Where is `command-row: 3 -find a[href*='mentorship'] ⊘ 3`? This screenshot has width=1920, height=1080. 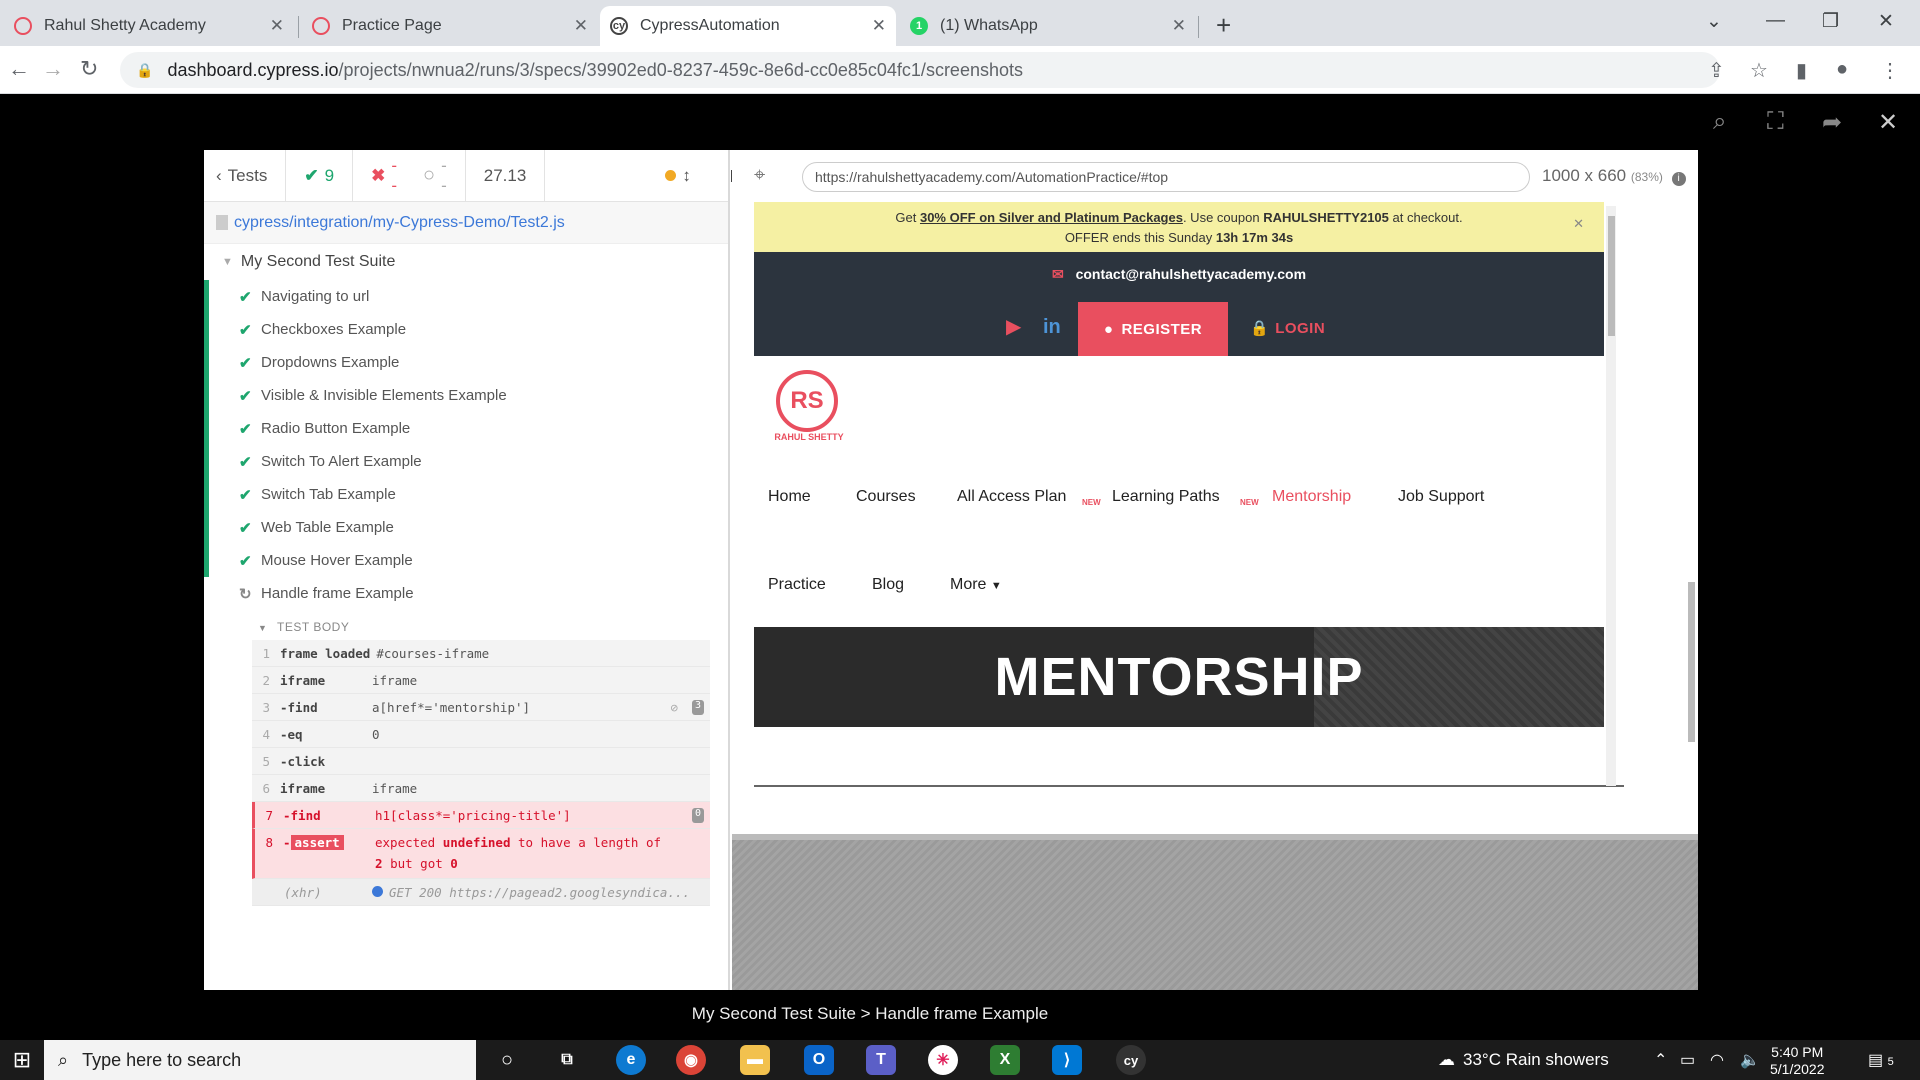 command-row: 3 -find a[href*='mentorship'] ⊘ 3 is located at coordinates (481, 707).